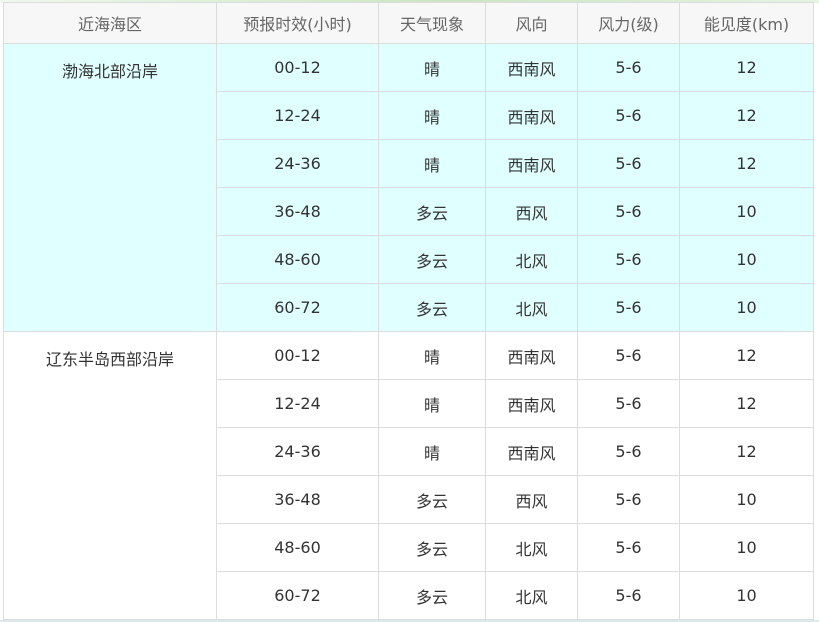 The width and height of the screenshot is (819, 622). I want to click on header-weather: 天气现象, so click(432, 23).